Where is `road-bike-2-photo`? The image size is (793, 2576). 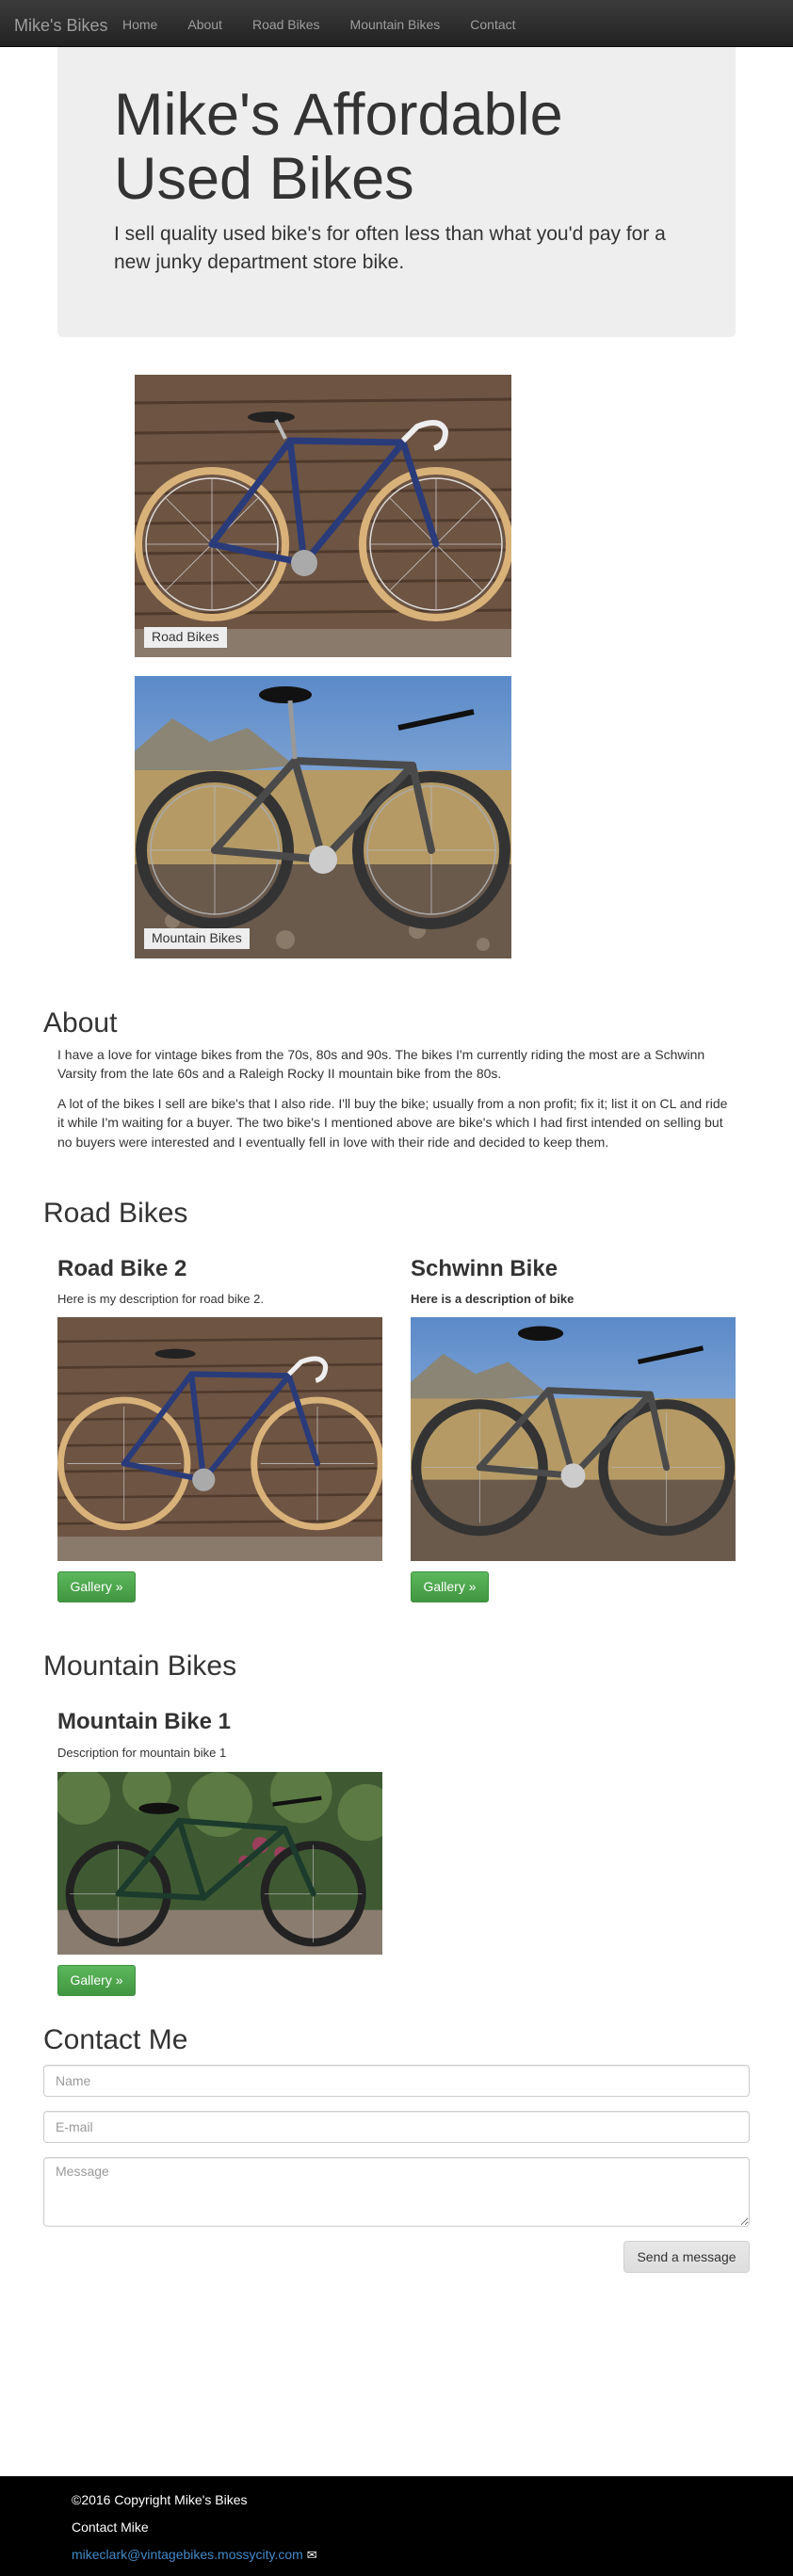
road-bike-2-photo is located at coordinates (219, 1439).